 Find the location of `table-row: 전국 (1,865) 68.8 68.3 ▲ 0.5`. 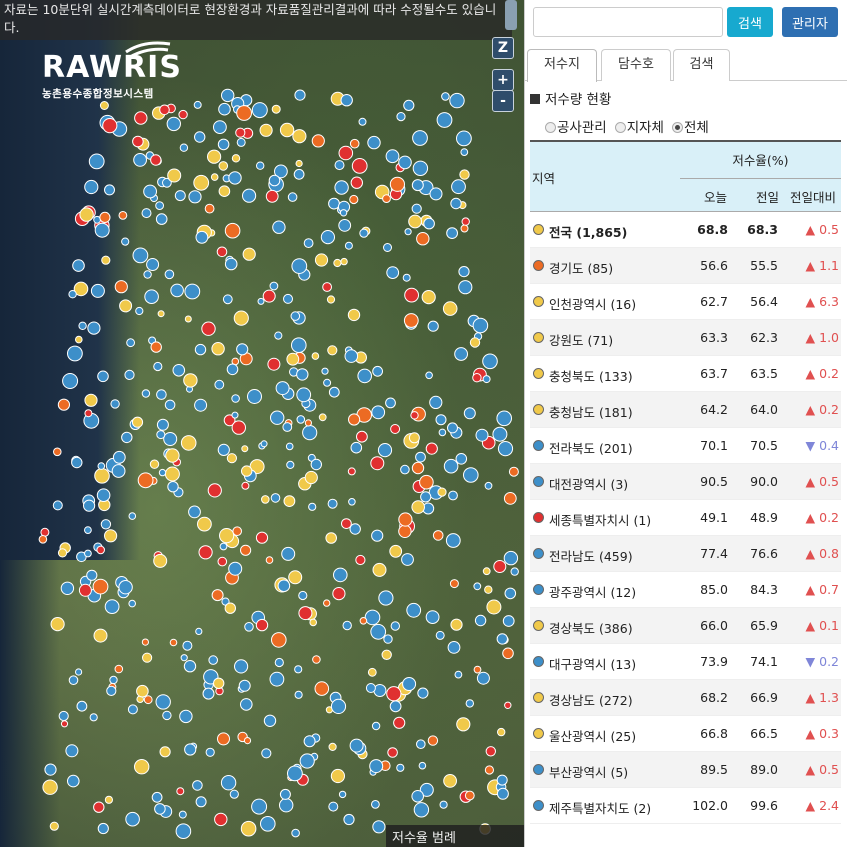

table-row: 전국 (1,865) 68.8 68.3 ▲ 0.5 is located at coordinates (685, 230).